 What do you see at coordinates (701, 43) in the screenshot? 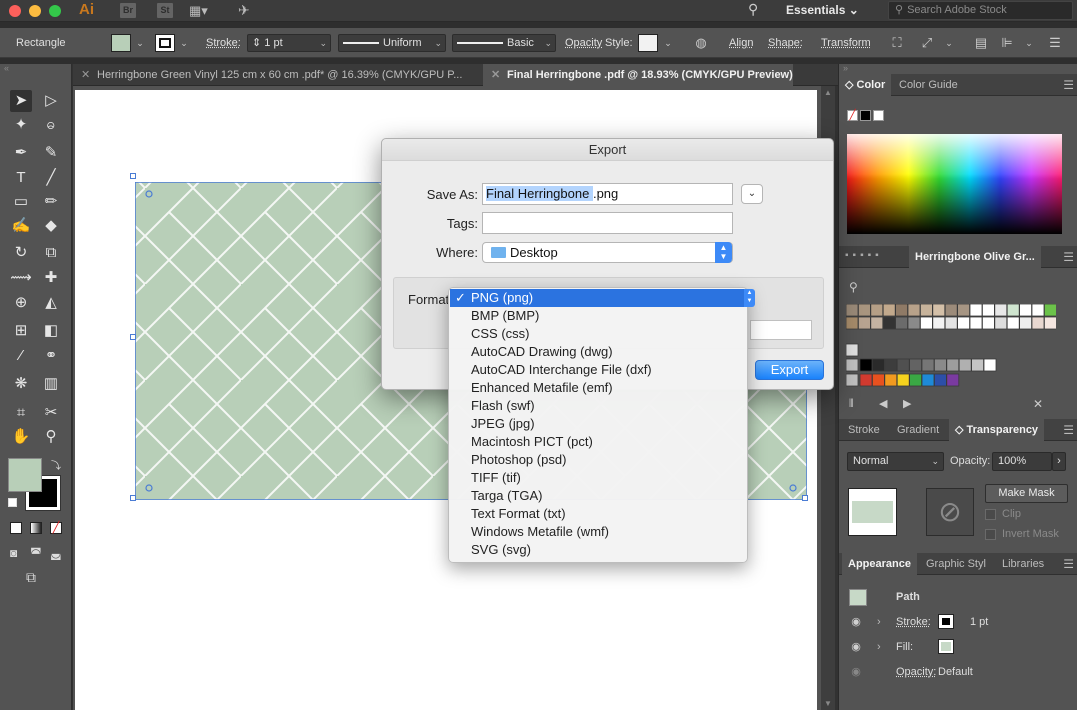
I see `recolor-artwork-icon: ◍` at bounding box center [701, 43].